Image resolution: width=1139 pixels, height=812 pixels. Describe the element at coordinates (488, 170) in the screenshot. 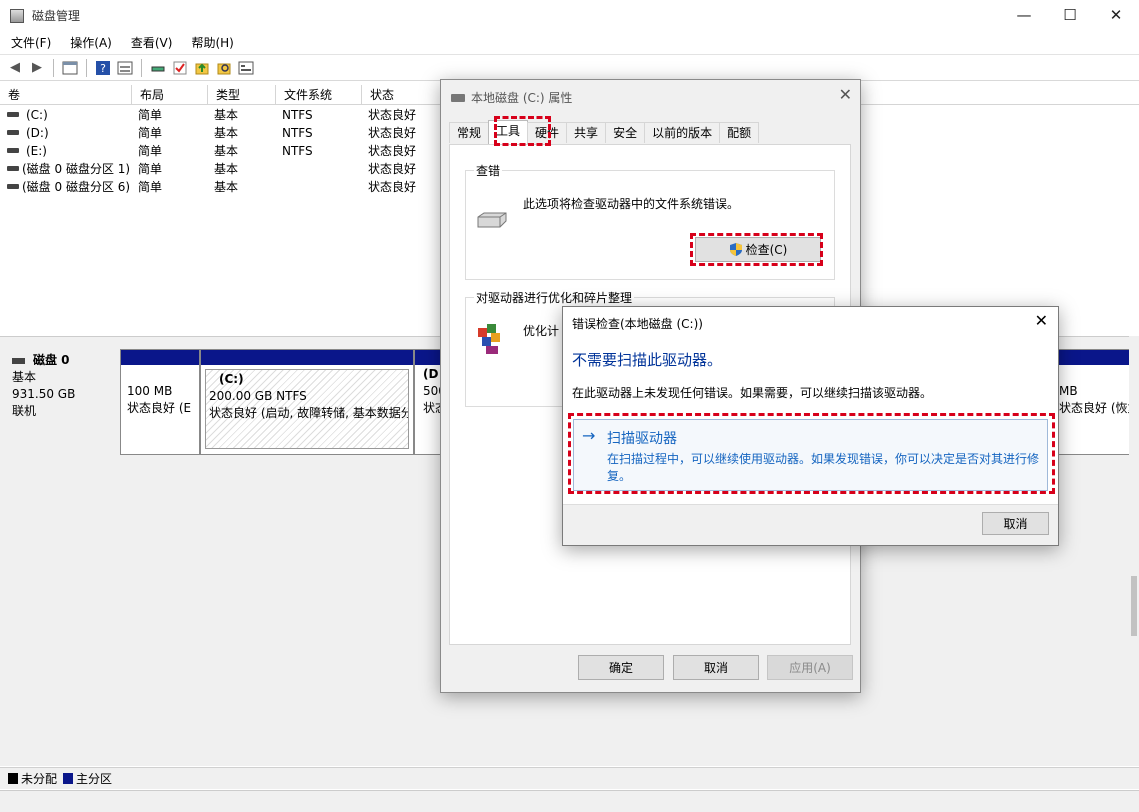

I see `group-title: 查错` at that location.